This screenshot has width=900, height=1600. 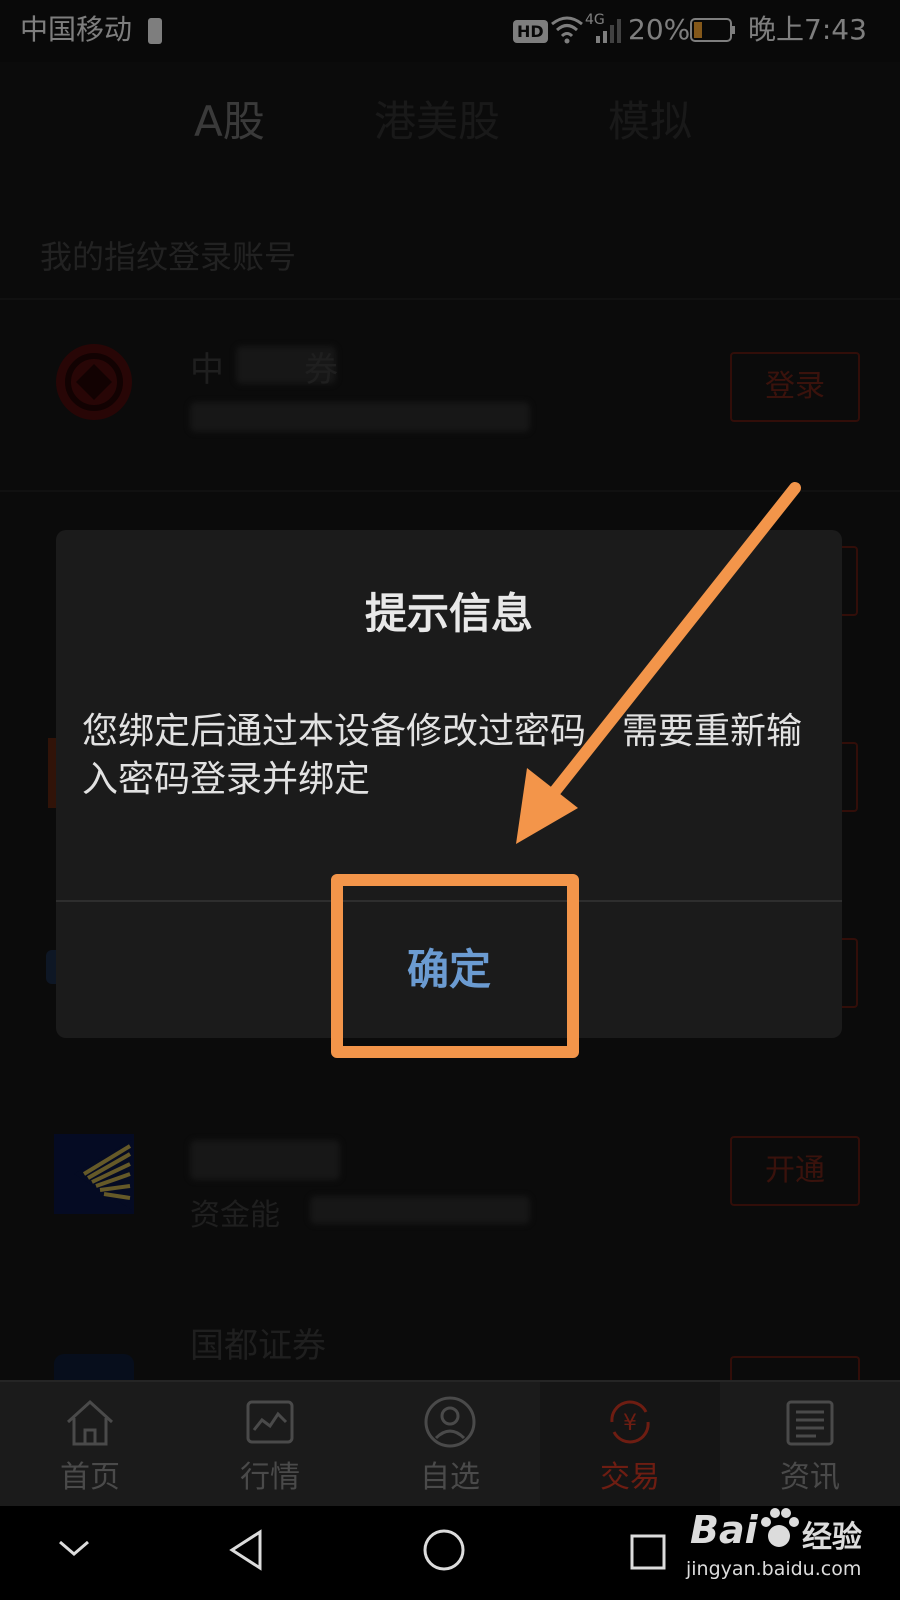 I want to click on watermark-url: jingyan.baidu.com, so click(x=774, y=1569).